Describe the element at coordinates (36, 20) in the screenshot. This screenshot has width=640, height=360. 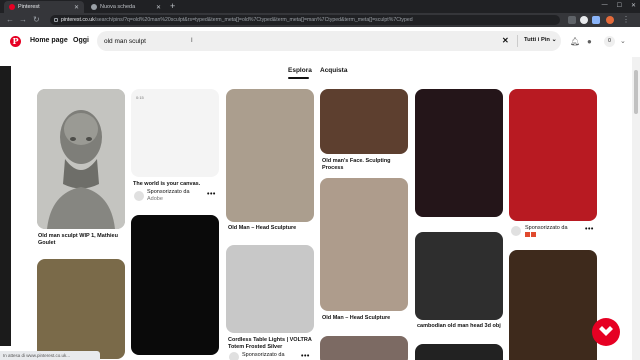
I see `reload-icon: ↻` at that location.